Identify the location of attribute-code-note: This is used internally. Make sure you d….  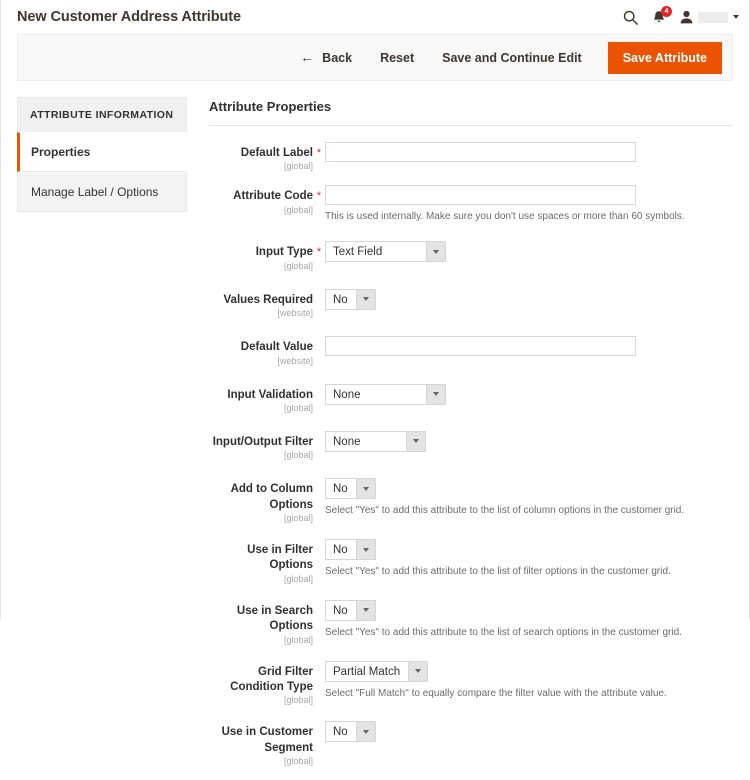
(505, 217).